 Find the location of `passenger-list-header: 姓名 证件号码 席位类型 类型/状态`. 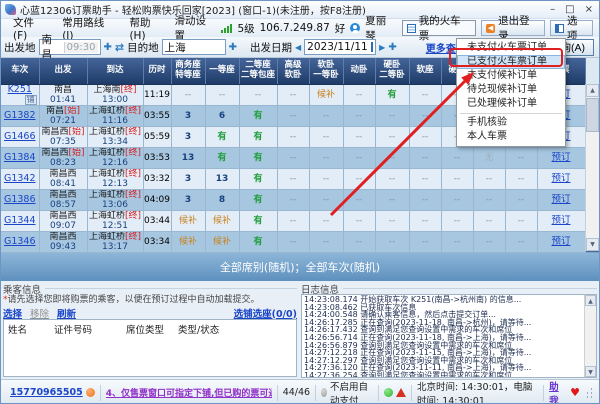

passenger-list-header: 姓名 证件号码 席位类型 类型/状态 is located at coordinates (150, 329).